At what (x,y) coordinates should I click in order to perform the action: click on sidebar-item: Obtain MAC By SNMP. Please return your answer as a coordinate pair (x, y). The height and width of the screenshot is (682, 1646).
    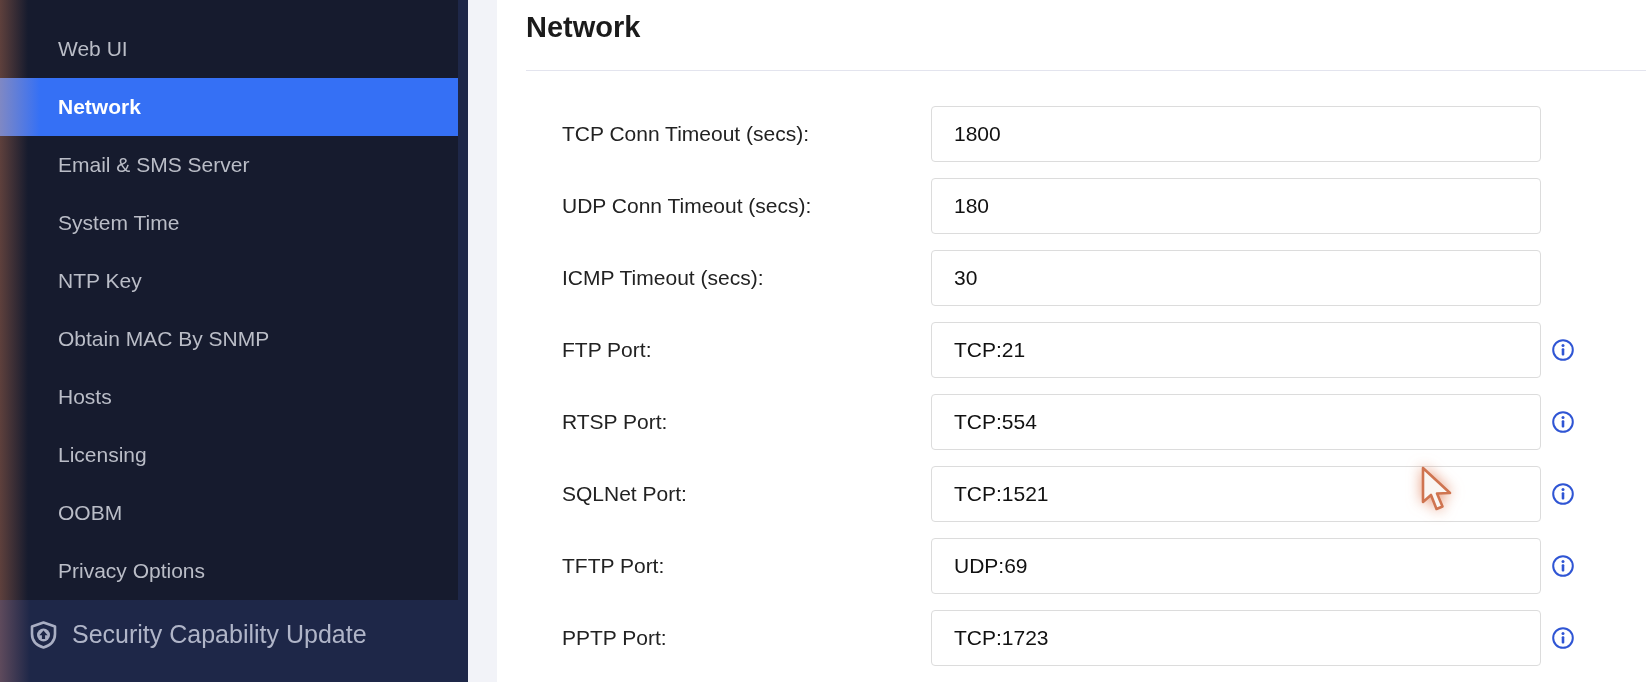
    Looking at the image, I should click on (229, 339).